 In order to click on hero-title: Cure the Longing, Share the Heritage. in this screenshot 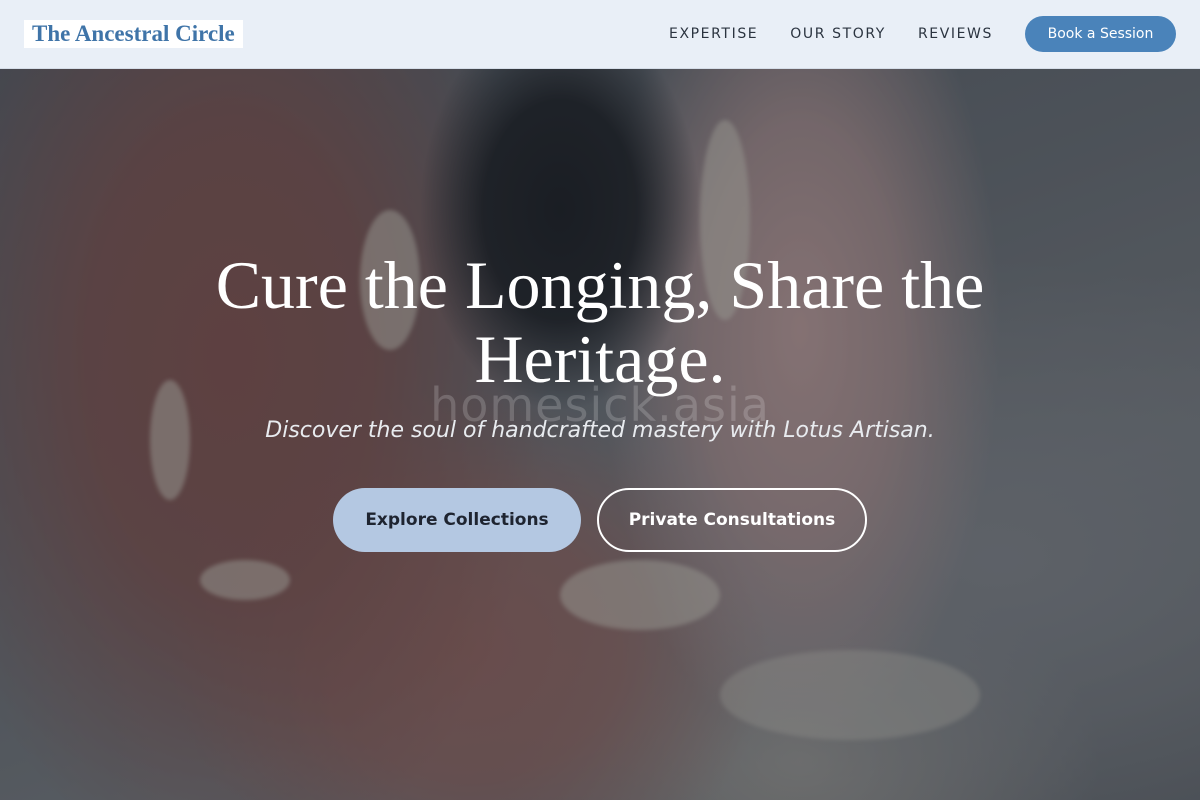, I will do `click(600, 322)`.